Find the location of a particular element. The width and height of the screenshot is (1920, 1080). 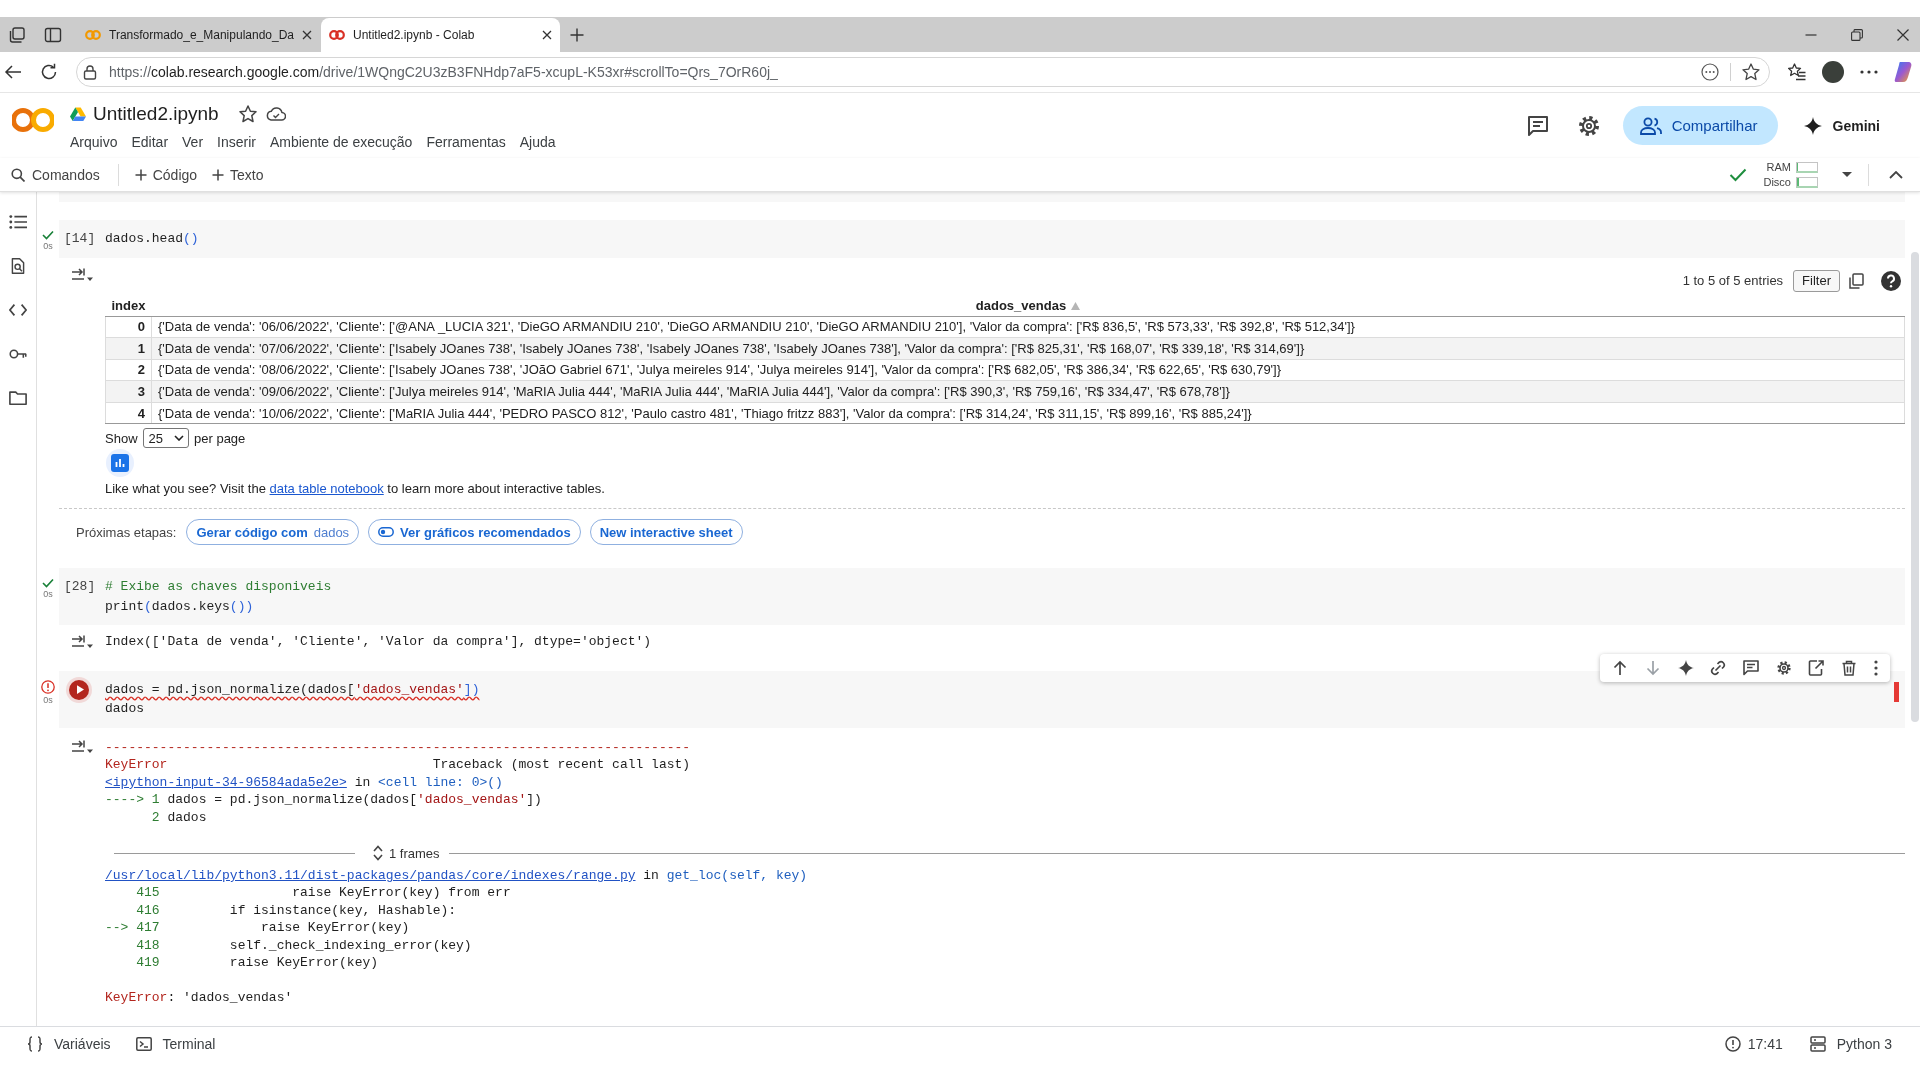

server-icon is located at coordinates (1817, 1043).